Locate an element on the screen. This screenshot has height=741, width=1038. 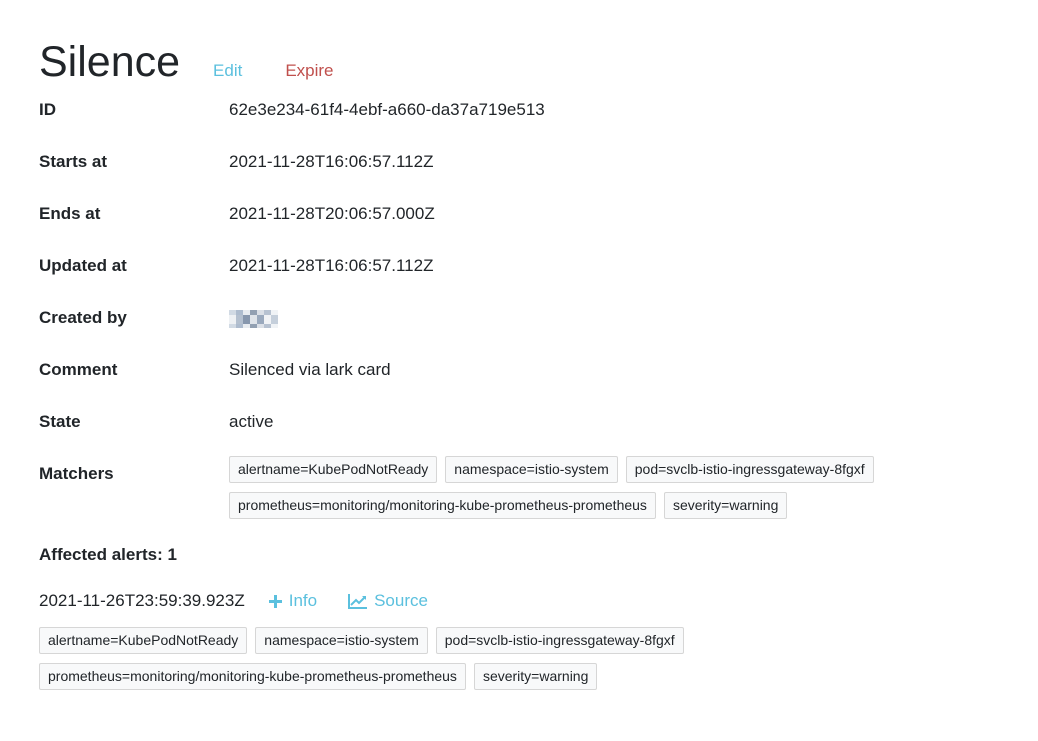
field-value: 62e3e234-61f4-4ebf-a660-da37a719e513 is located at coordinates (387, 109).